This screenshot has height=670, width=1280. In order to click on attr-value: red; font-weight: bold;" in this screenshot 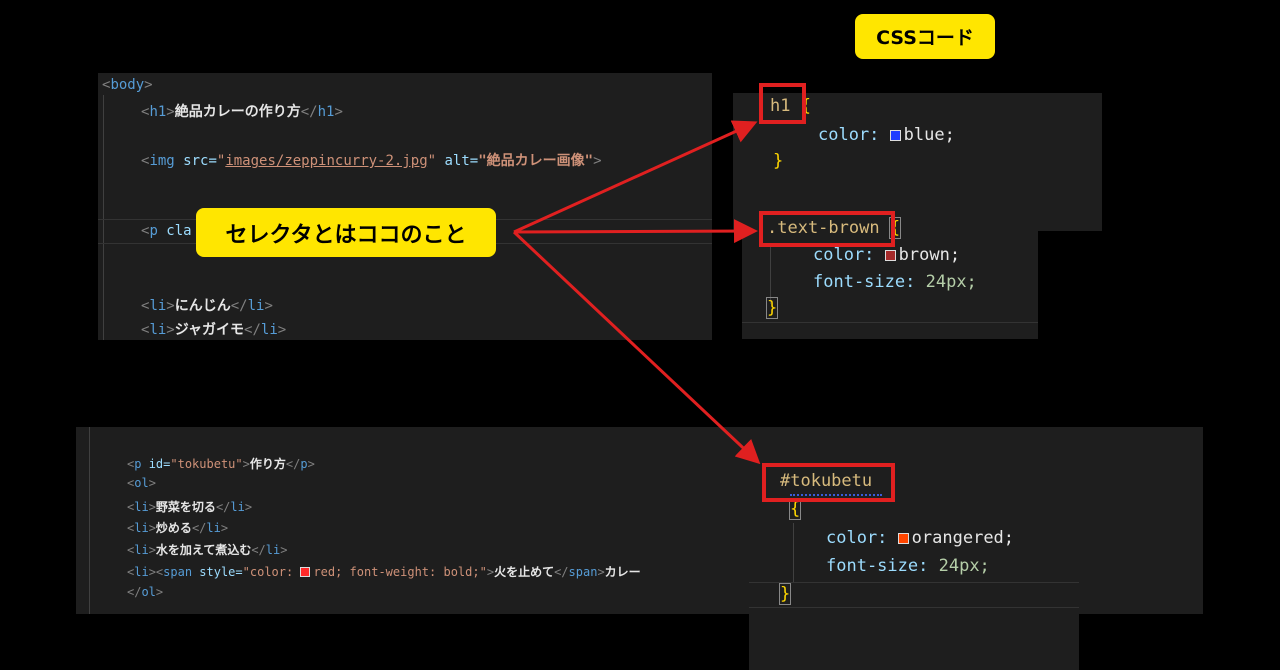, I will do `click(400, 572)`.